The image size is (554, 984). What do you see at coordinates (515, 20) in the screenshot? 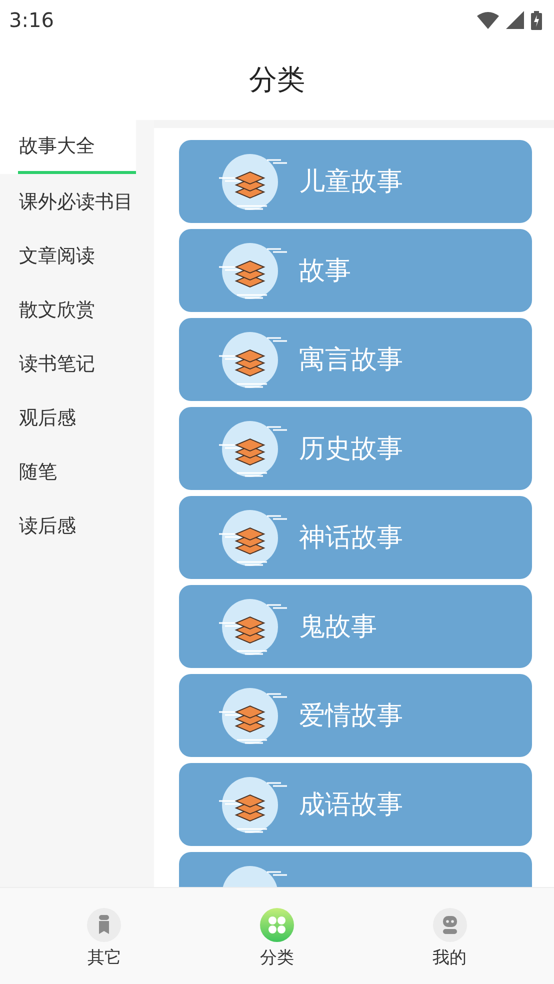
I see `signal-icon` at bounding box center [515, 20].